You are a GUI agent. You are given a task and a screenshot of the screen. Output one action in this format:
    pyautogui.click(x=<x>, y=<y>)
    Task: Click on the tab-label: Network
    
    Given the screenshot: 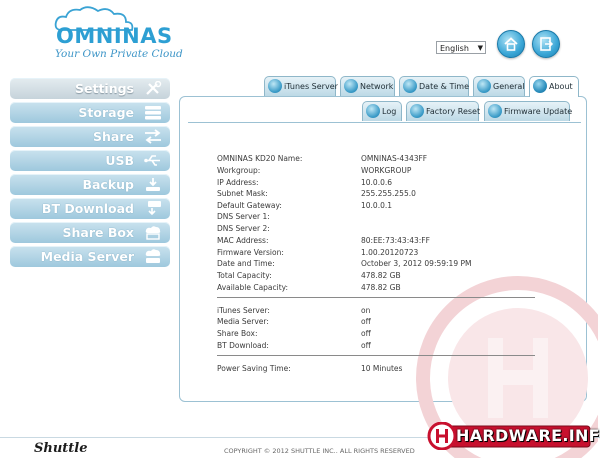 What is the action you would take?
    pyautogui.click(x=377, y=86)
    